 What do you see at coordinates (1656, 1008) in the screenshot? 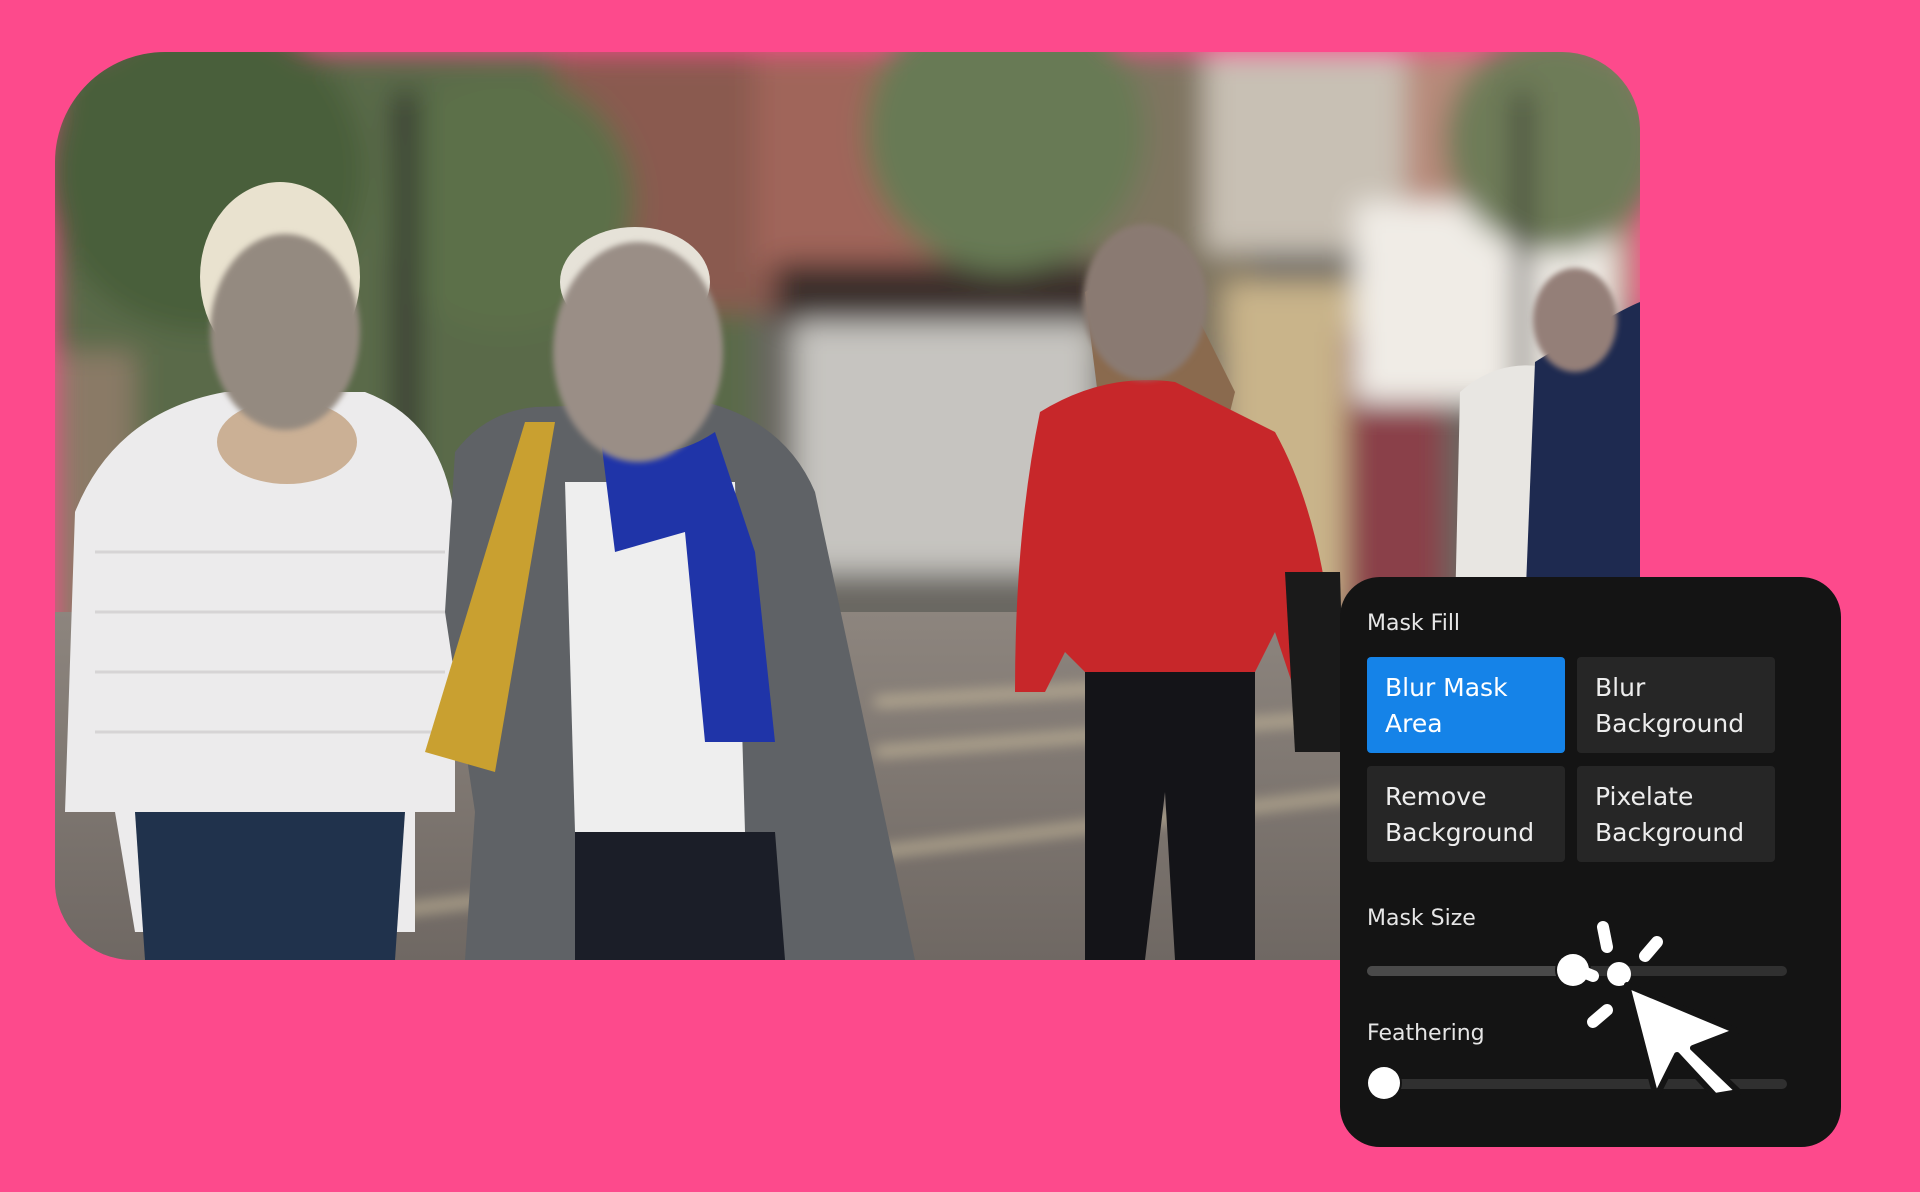
I see `pointer-cursor-icon` at bounding box center [1656, 1008].